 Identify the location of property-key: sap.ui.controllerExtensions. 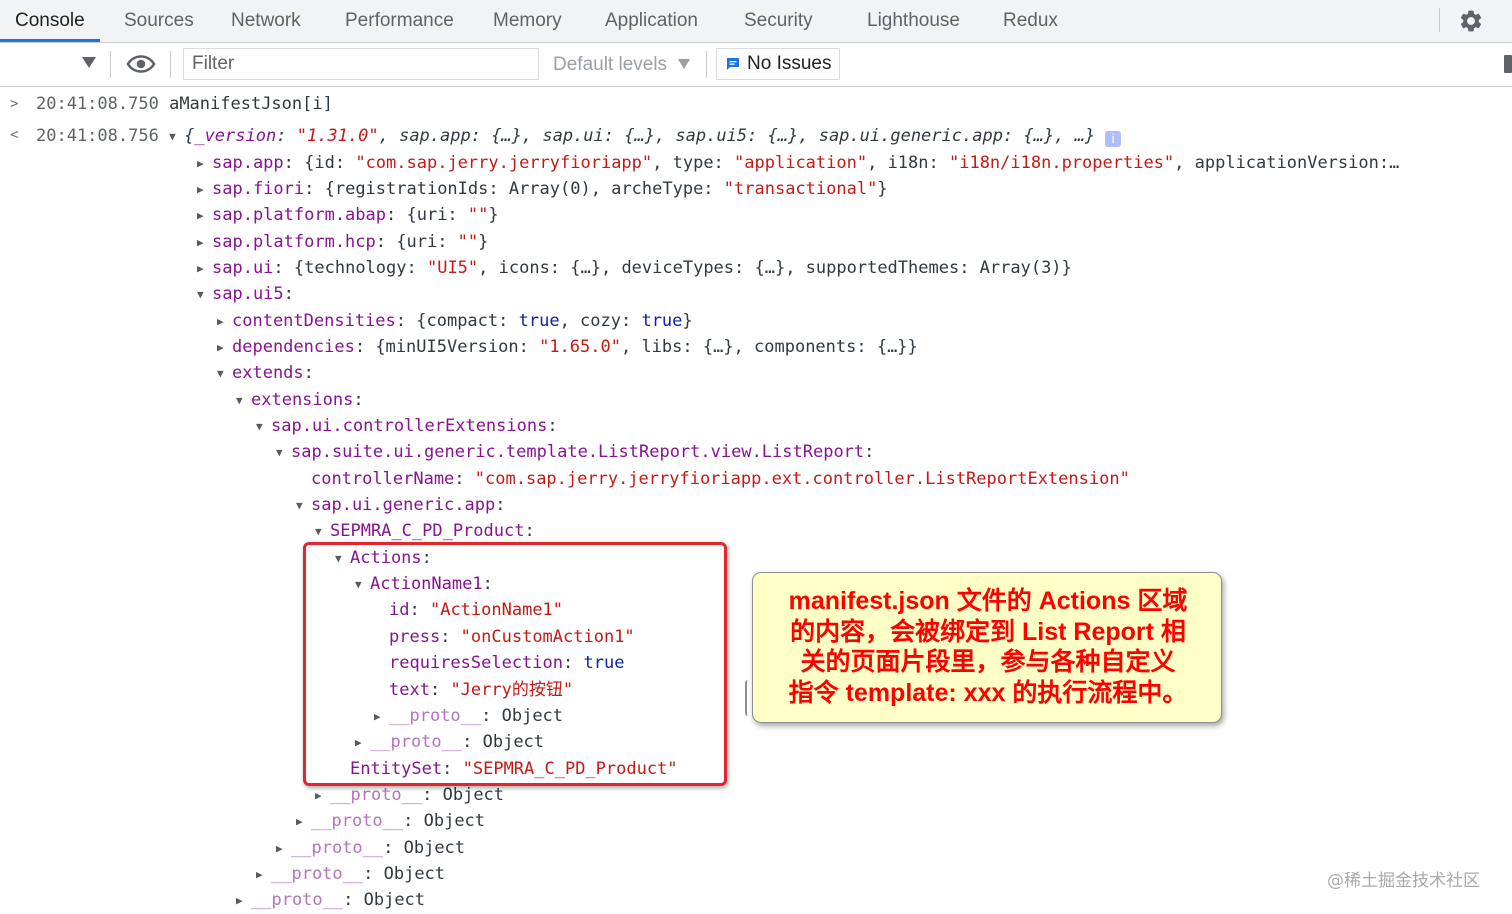
(409, 426).